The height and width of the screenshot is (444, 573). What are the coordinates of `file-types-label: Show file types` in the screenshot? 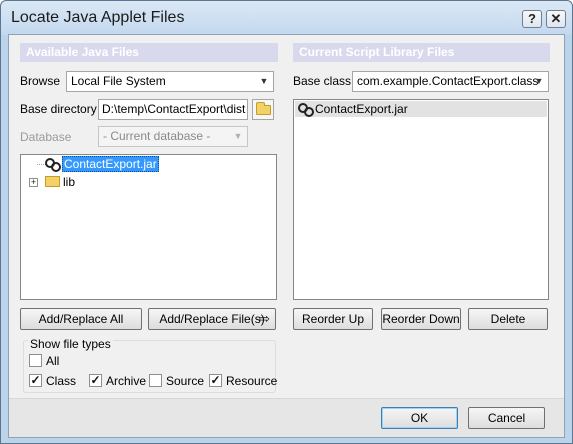 It's located at (70, 344).